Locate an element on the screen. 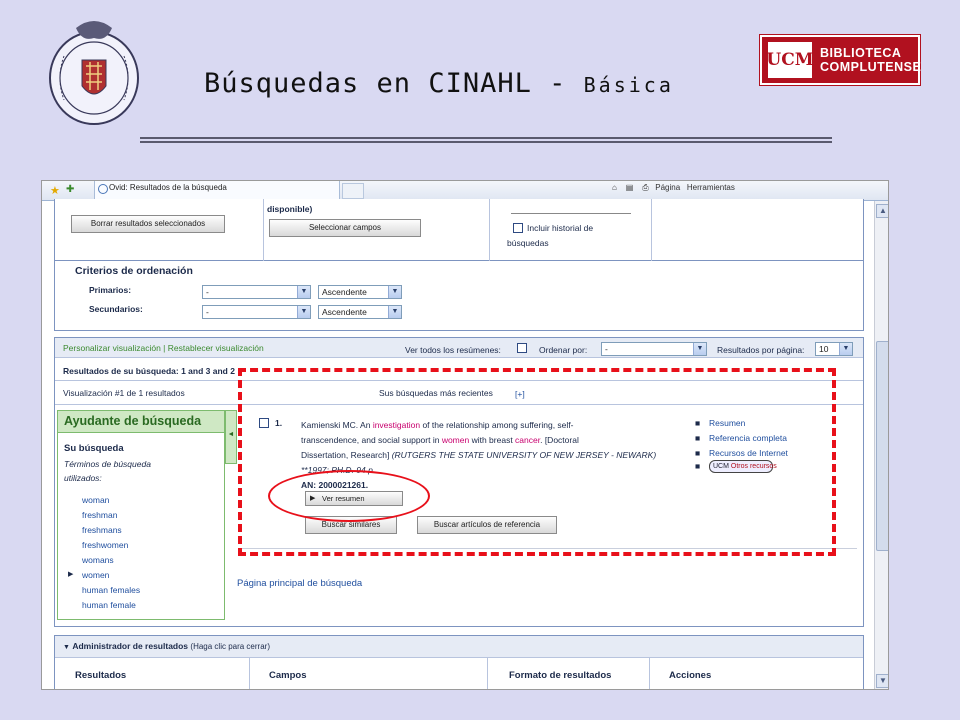 The height and width of the screenshot is (720, 960). secondary-sort-select: - ▼ is located at coordinates (256, 312).